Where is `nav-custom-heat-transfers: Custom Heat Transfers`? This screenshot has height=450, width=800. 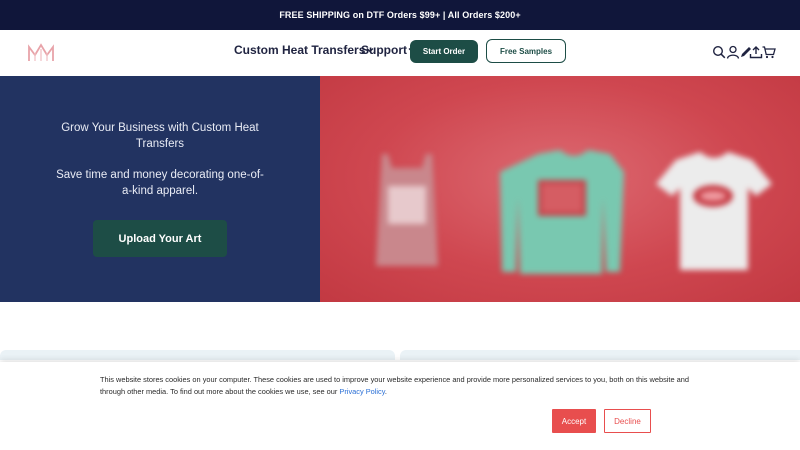
nav-custom-heat-transfers: Custom Heat Transfers is located at coordinates (304, 50).